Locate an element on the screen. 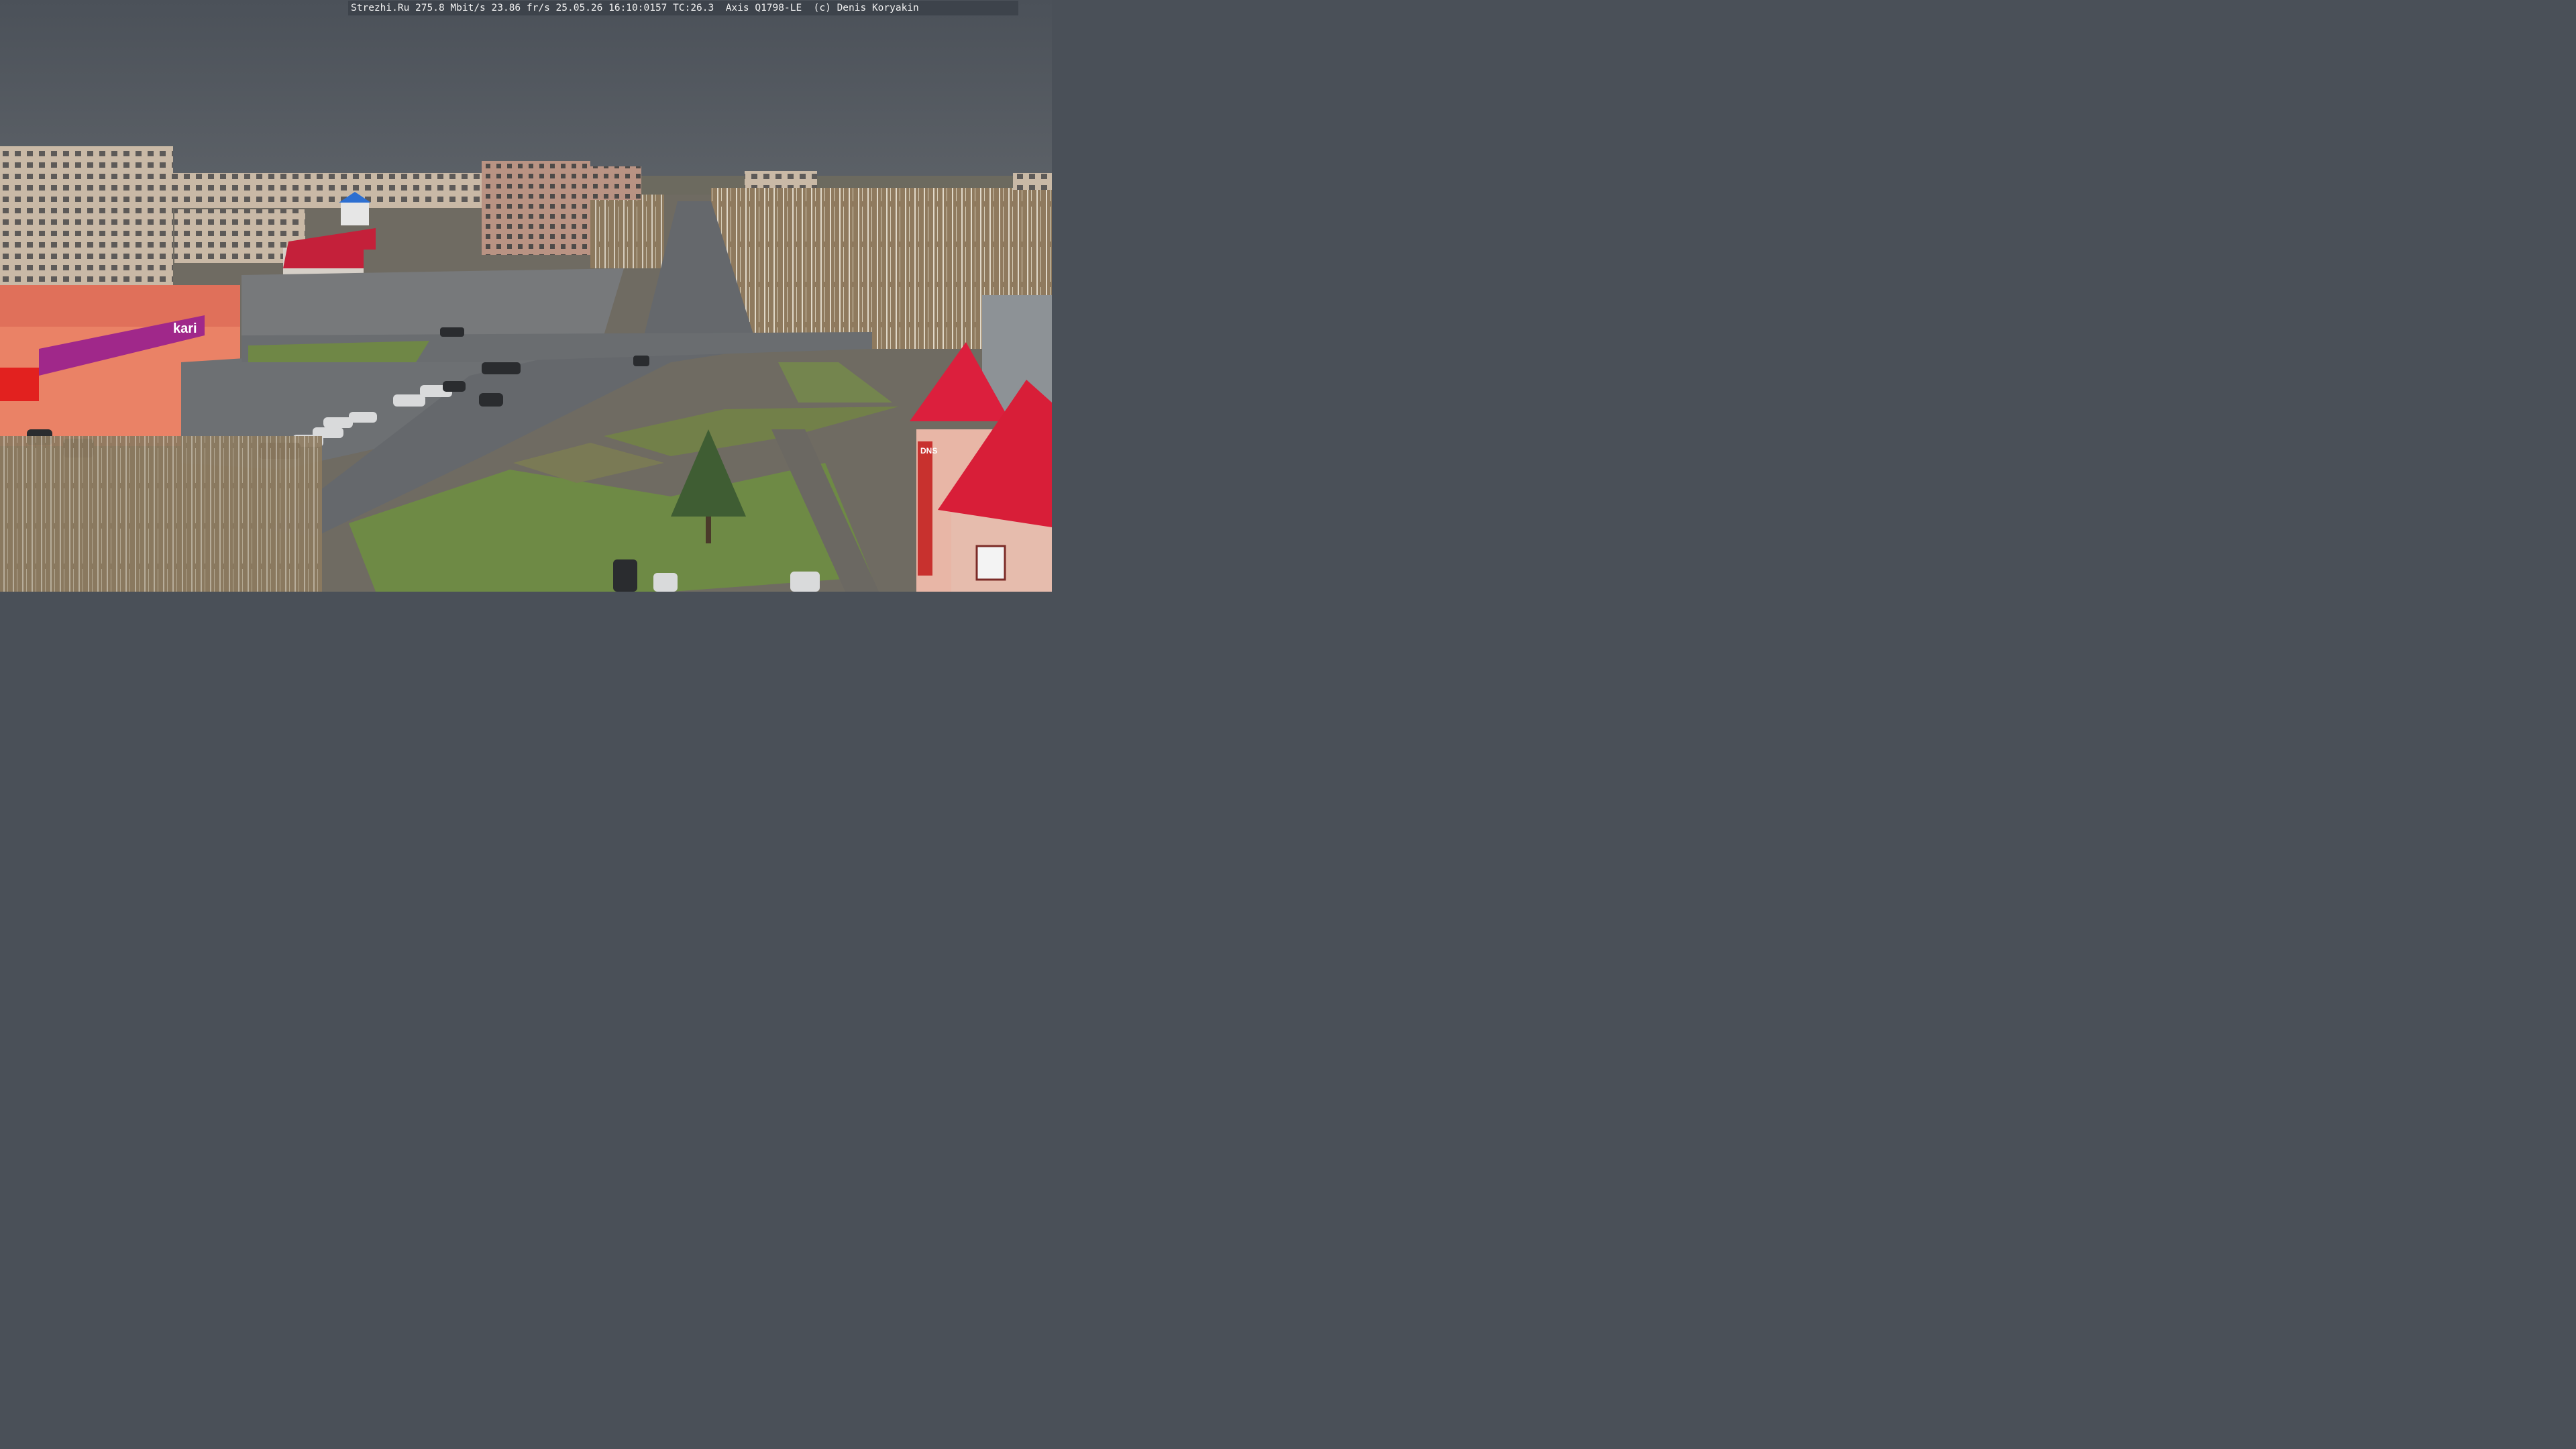 The image size is (2576, 1449). kari-sign: kari is located at coordinates (185, 328).